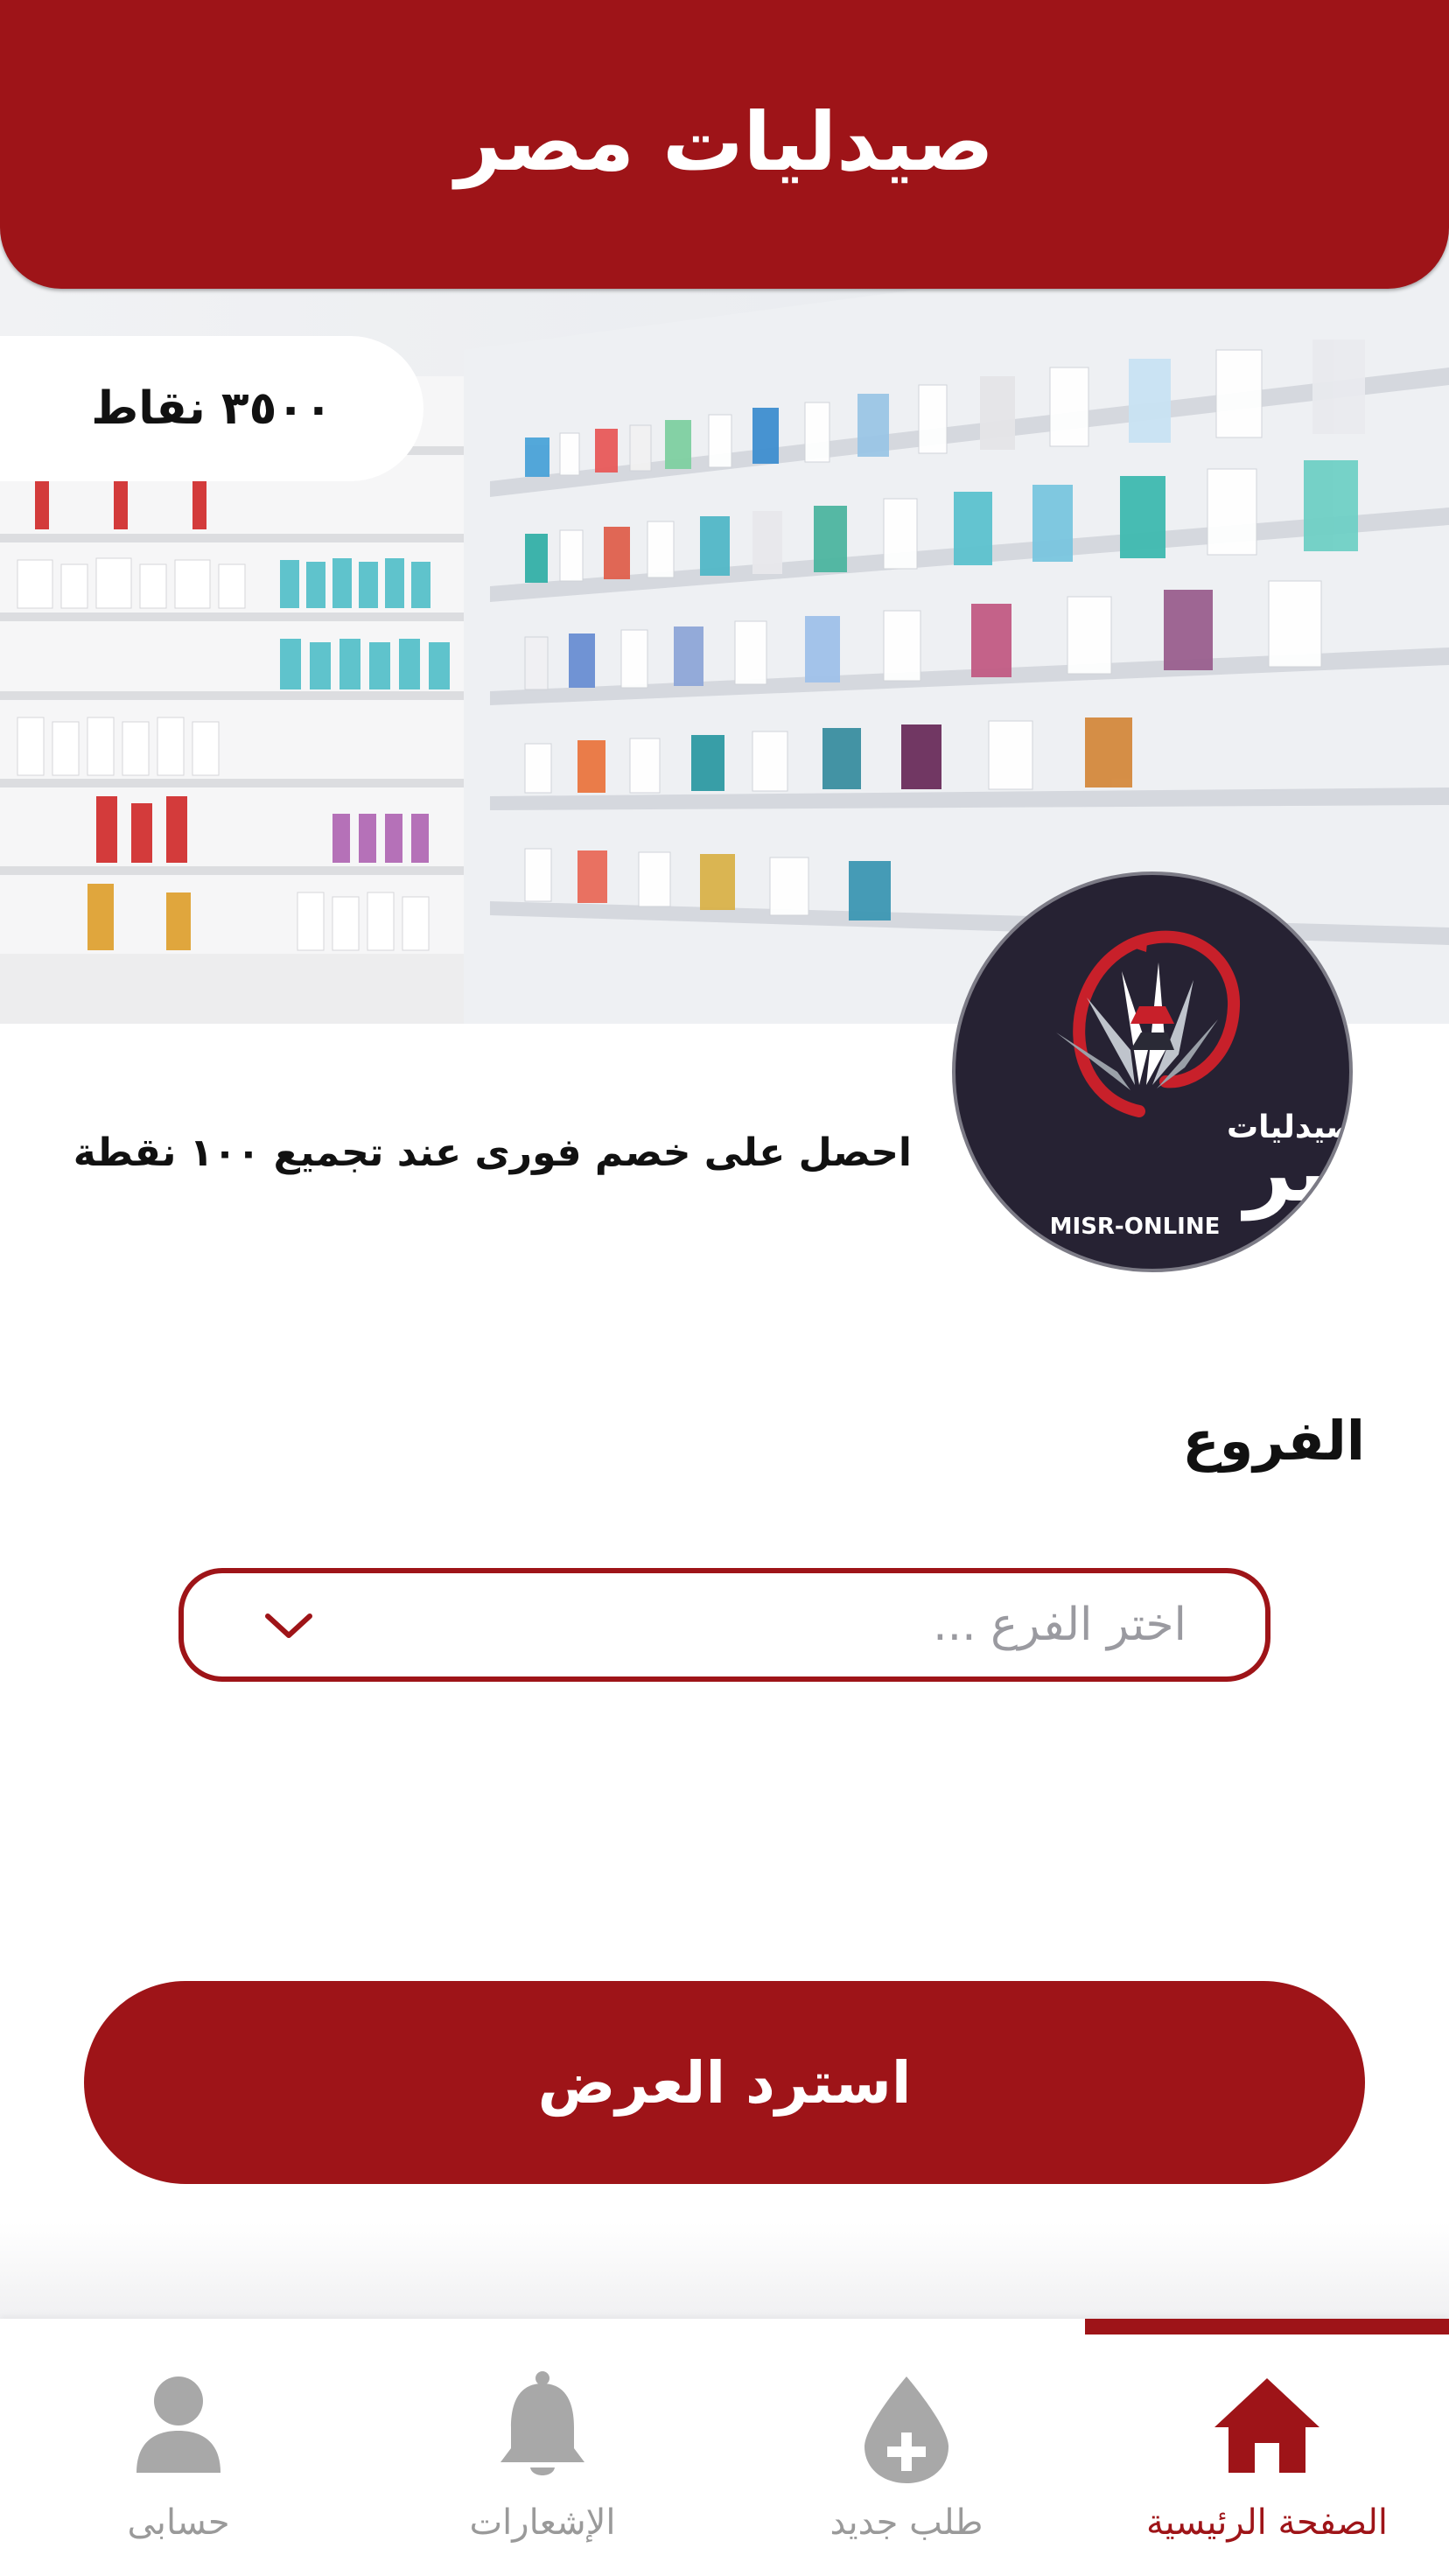  What do you see at coordinates (1267, 2522) in the screenshot?
I see `nav-label-home: الصفحة الرئيسية` at bounding box center [1267, 2522].